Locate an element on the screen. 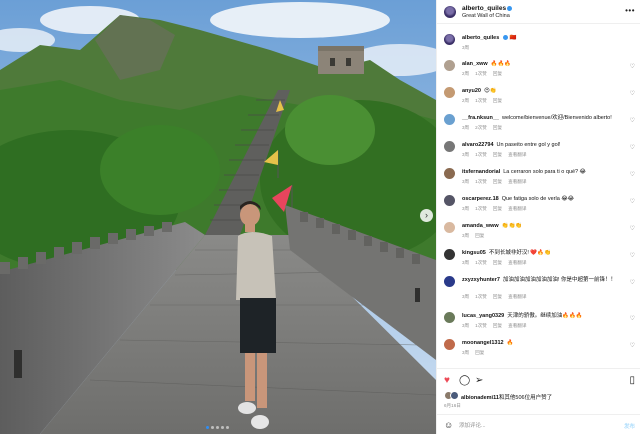 The width and height of the screenshot is (640, 434). comment-text: 不到长城非好汉! ❤️🔥👏 is located at coordinates (519, 253).